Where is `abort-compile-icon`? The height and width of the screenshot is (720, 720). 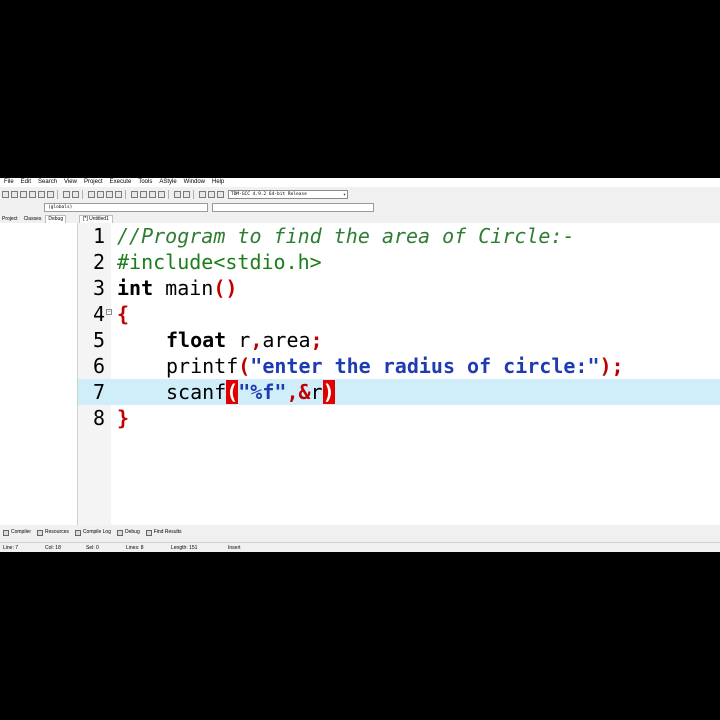 abort-compile-icon is located at coordinates (186, 194).